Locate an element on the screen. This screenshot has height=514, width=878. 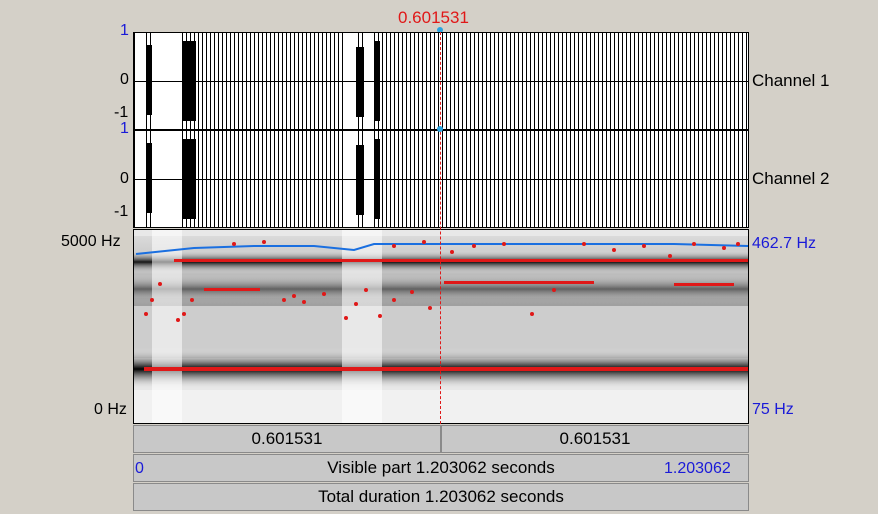
spectrogram-freq-top: 5000 Hz is located at coordinates (91, 241).